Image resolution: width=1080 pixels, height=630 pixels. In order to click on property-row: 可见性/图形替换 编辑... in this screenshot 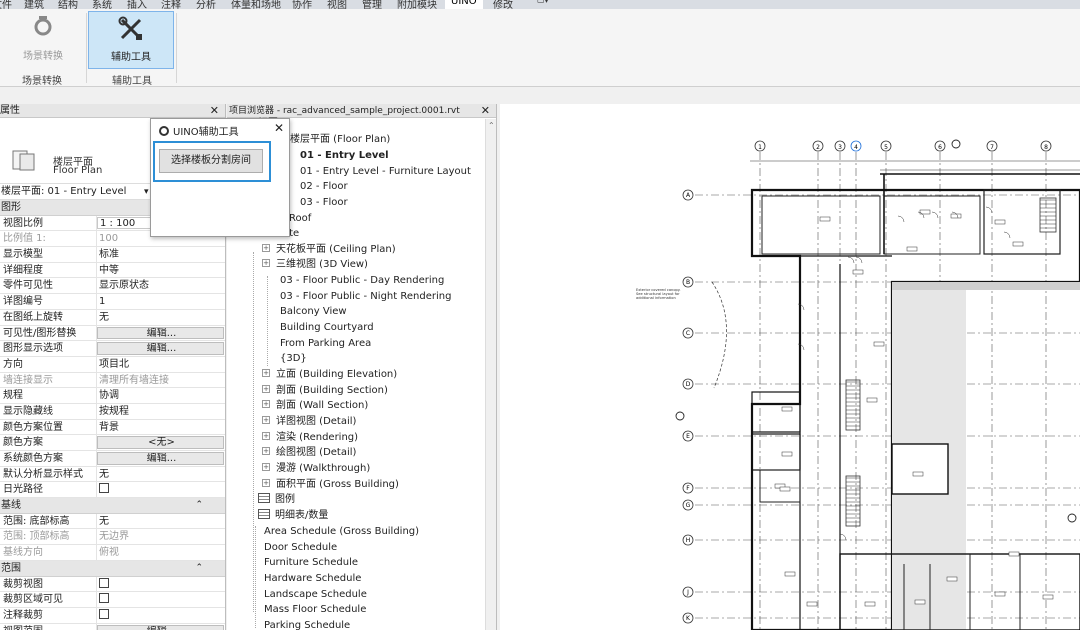, I will do `click(112, 333)`.